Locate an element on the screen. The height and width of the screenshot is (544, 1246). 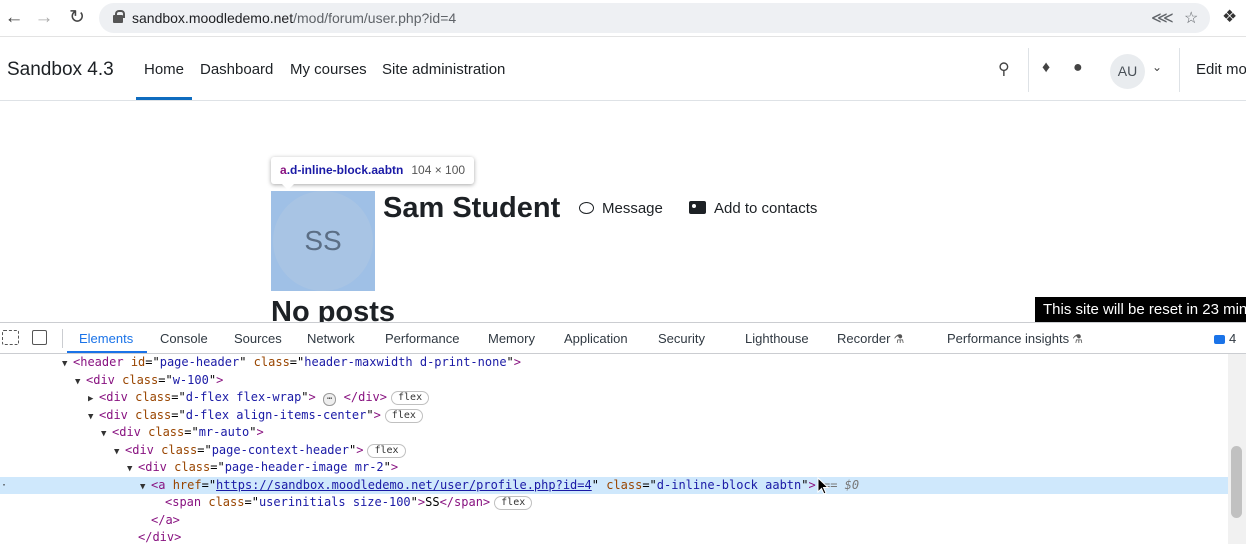
star-icon: ☆ is located at coordinates (1191, 18).